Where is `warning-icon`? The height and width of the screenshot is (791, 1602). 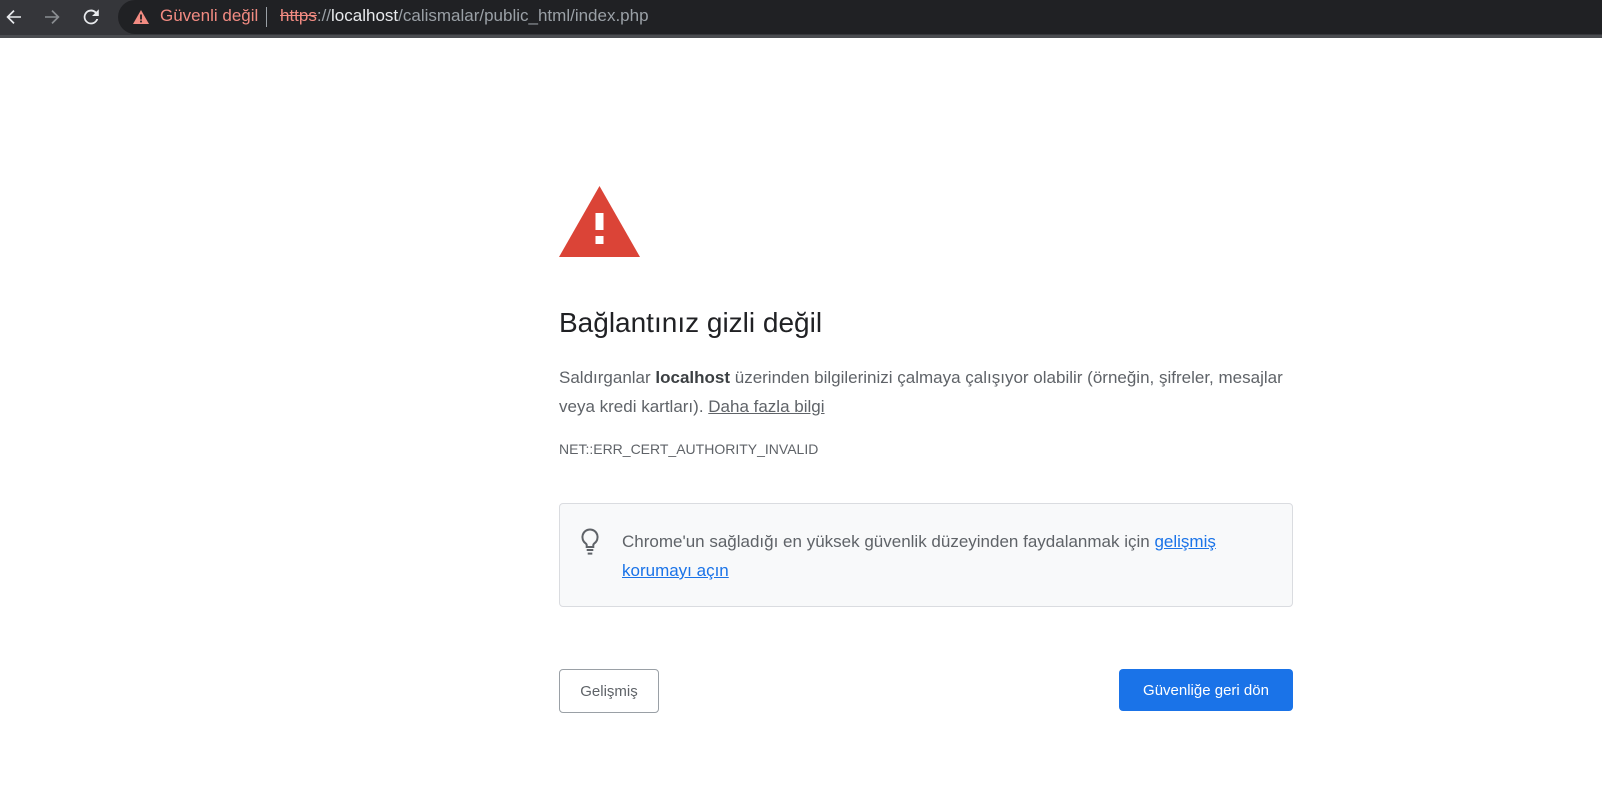
warning-icon is located at coordinates (141, 17).